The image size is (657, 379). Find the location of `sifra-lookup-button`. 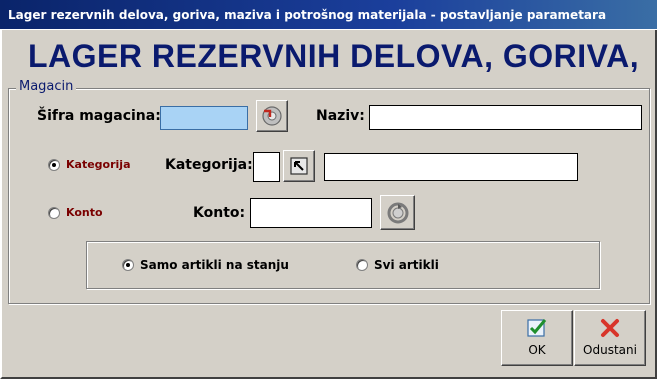

sifra-lookup-button is located at coordinates (272, 116).